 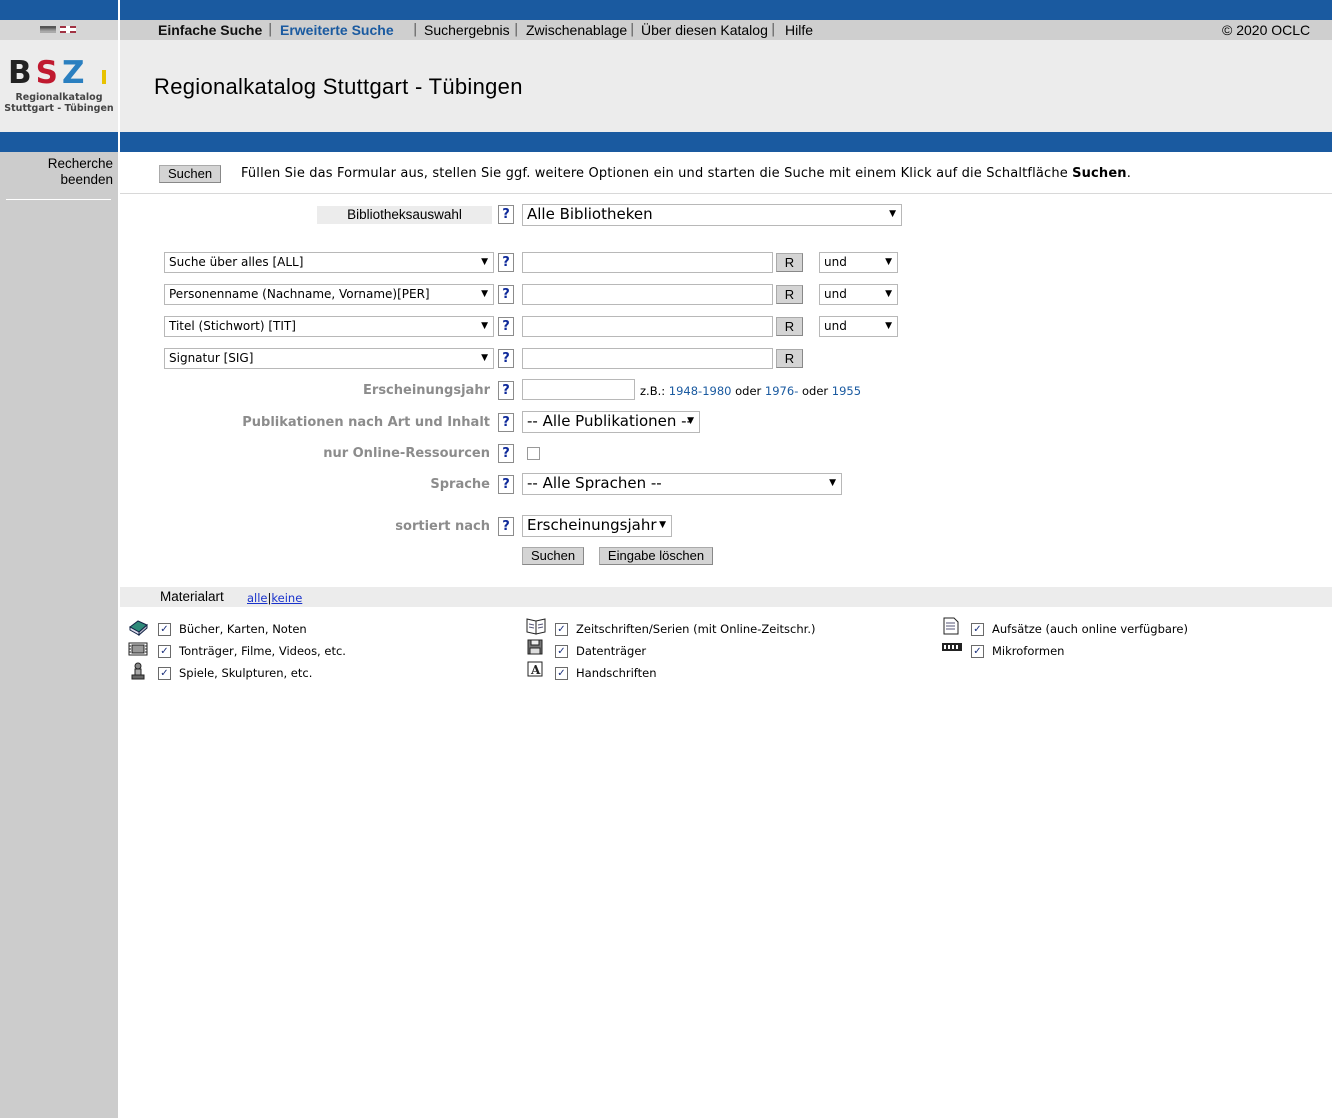 I want to click on field-select-1: Suche über alles [ALL] ▼, so click(x=329, y=262).